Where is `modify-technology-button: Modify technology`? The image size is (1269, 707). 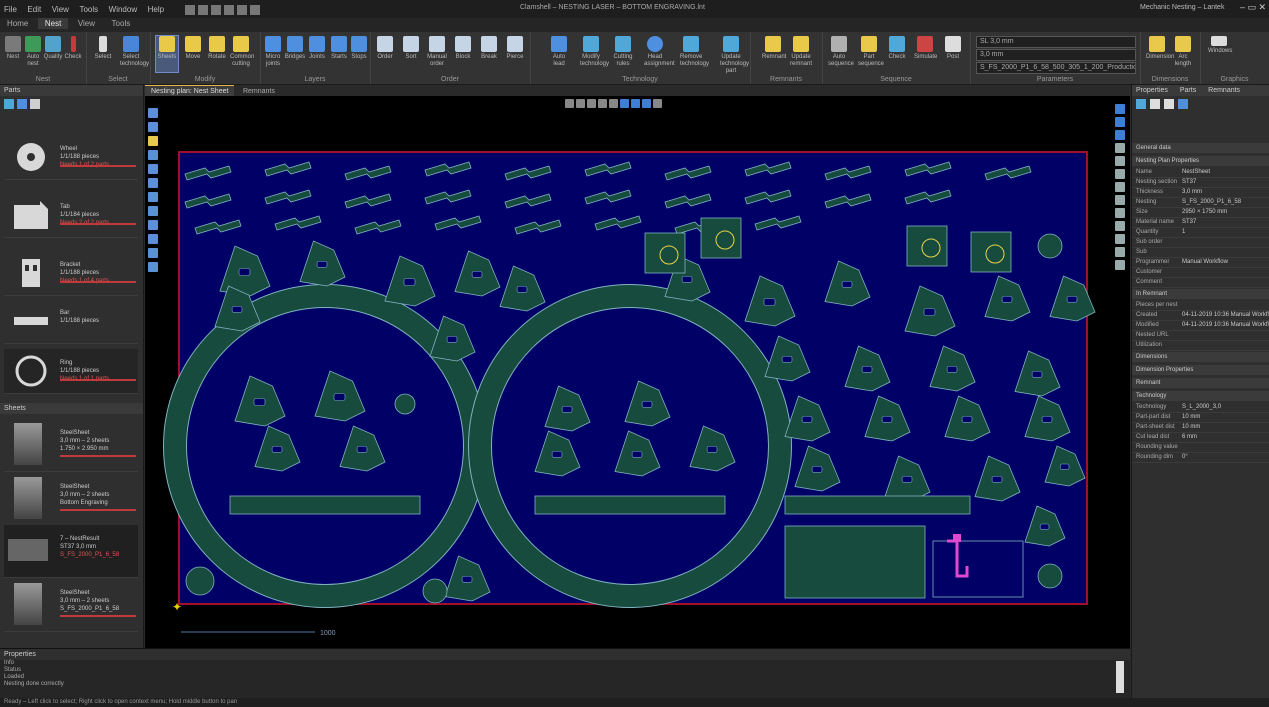
modify-technology-button: Modify technology is located at coordinates (594, 54).